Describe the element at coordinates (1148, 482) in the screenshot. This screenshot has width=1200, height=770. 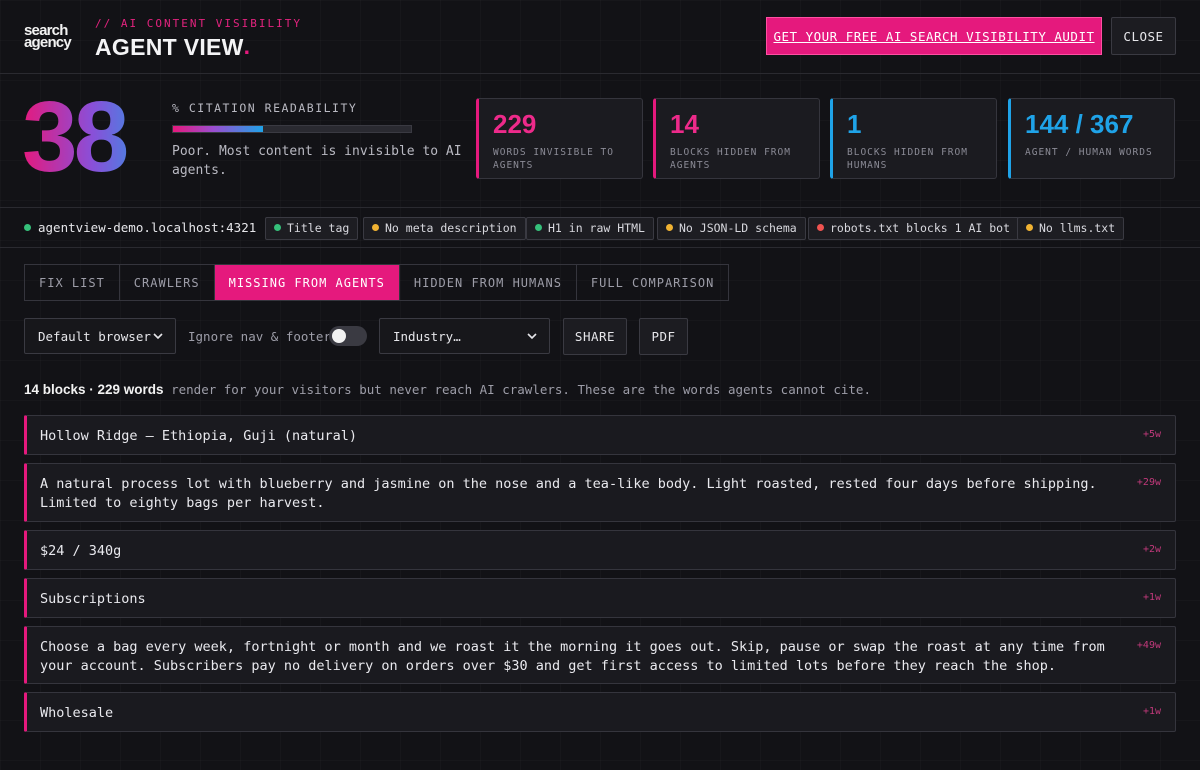
I see `block-word-count: +29w` at that location.